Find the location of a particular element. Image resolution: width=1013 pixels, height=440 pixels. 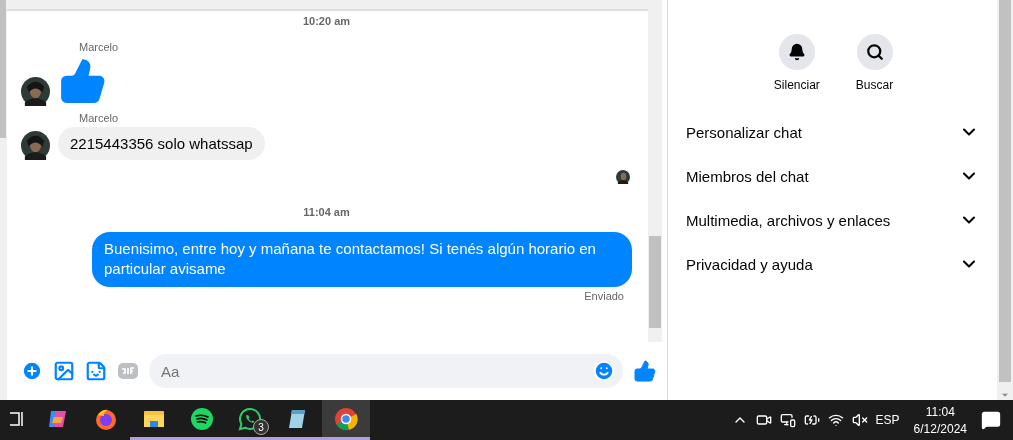

monitor-icon is located at coordinates (787, 420).